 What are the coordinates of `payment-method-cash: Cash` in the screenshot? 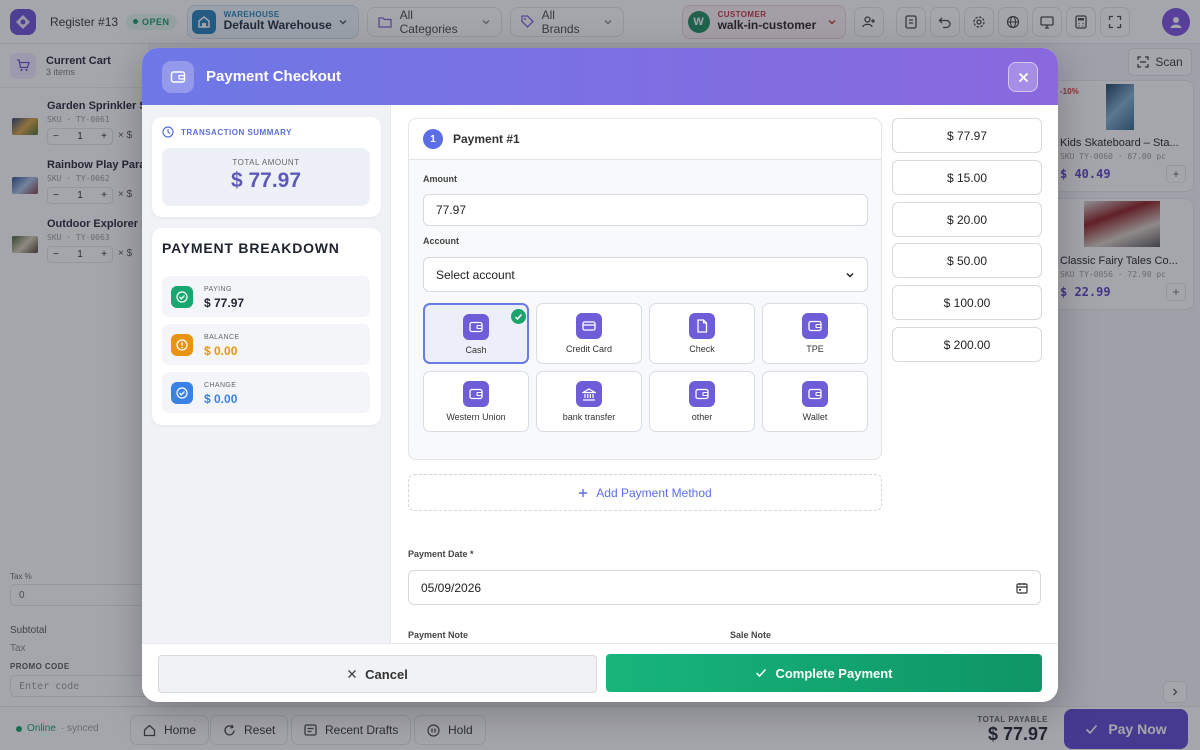 It's located at (476, 333).